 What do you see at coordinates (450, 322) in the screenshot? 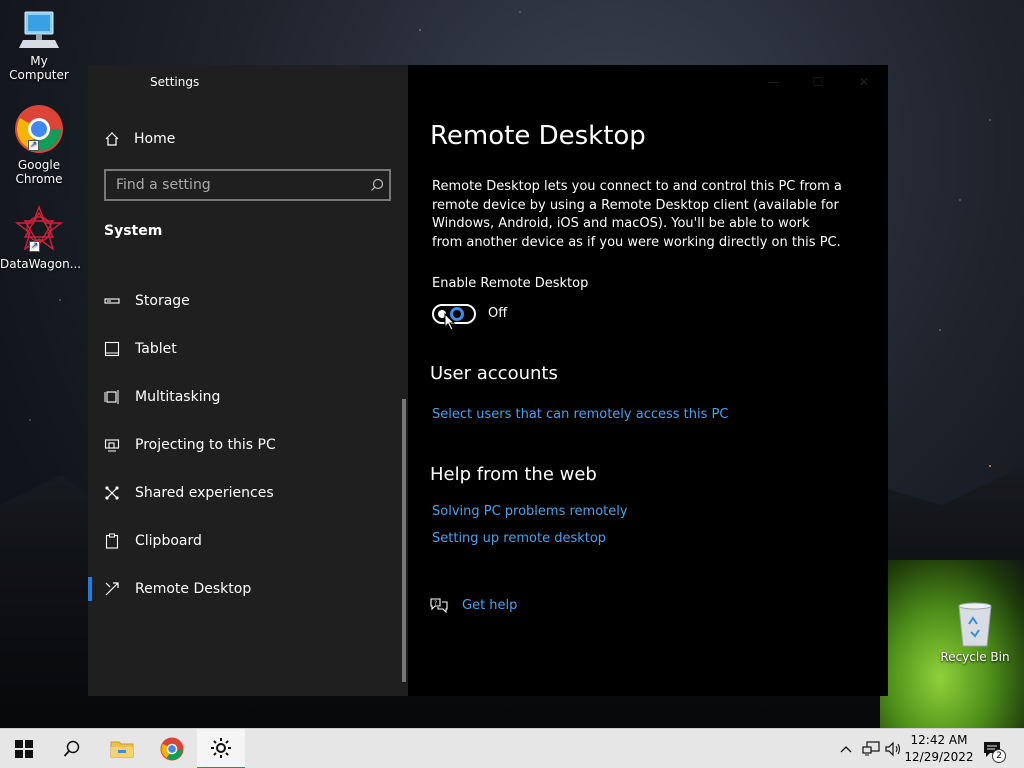
I see `mouse-cursor-icon` at bounding box center [450, 322].